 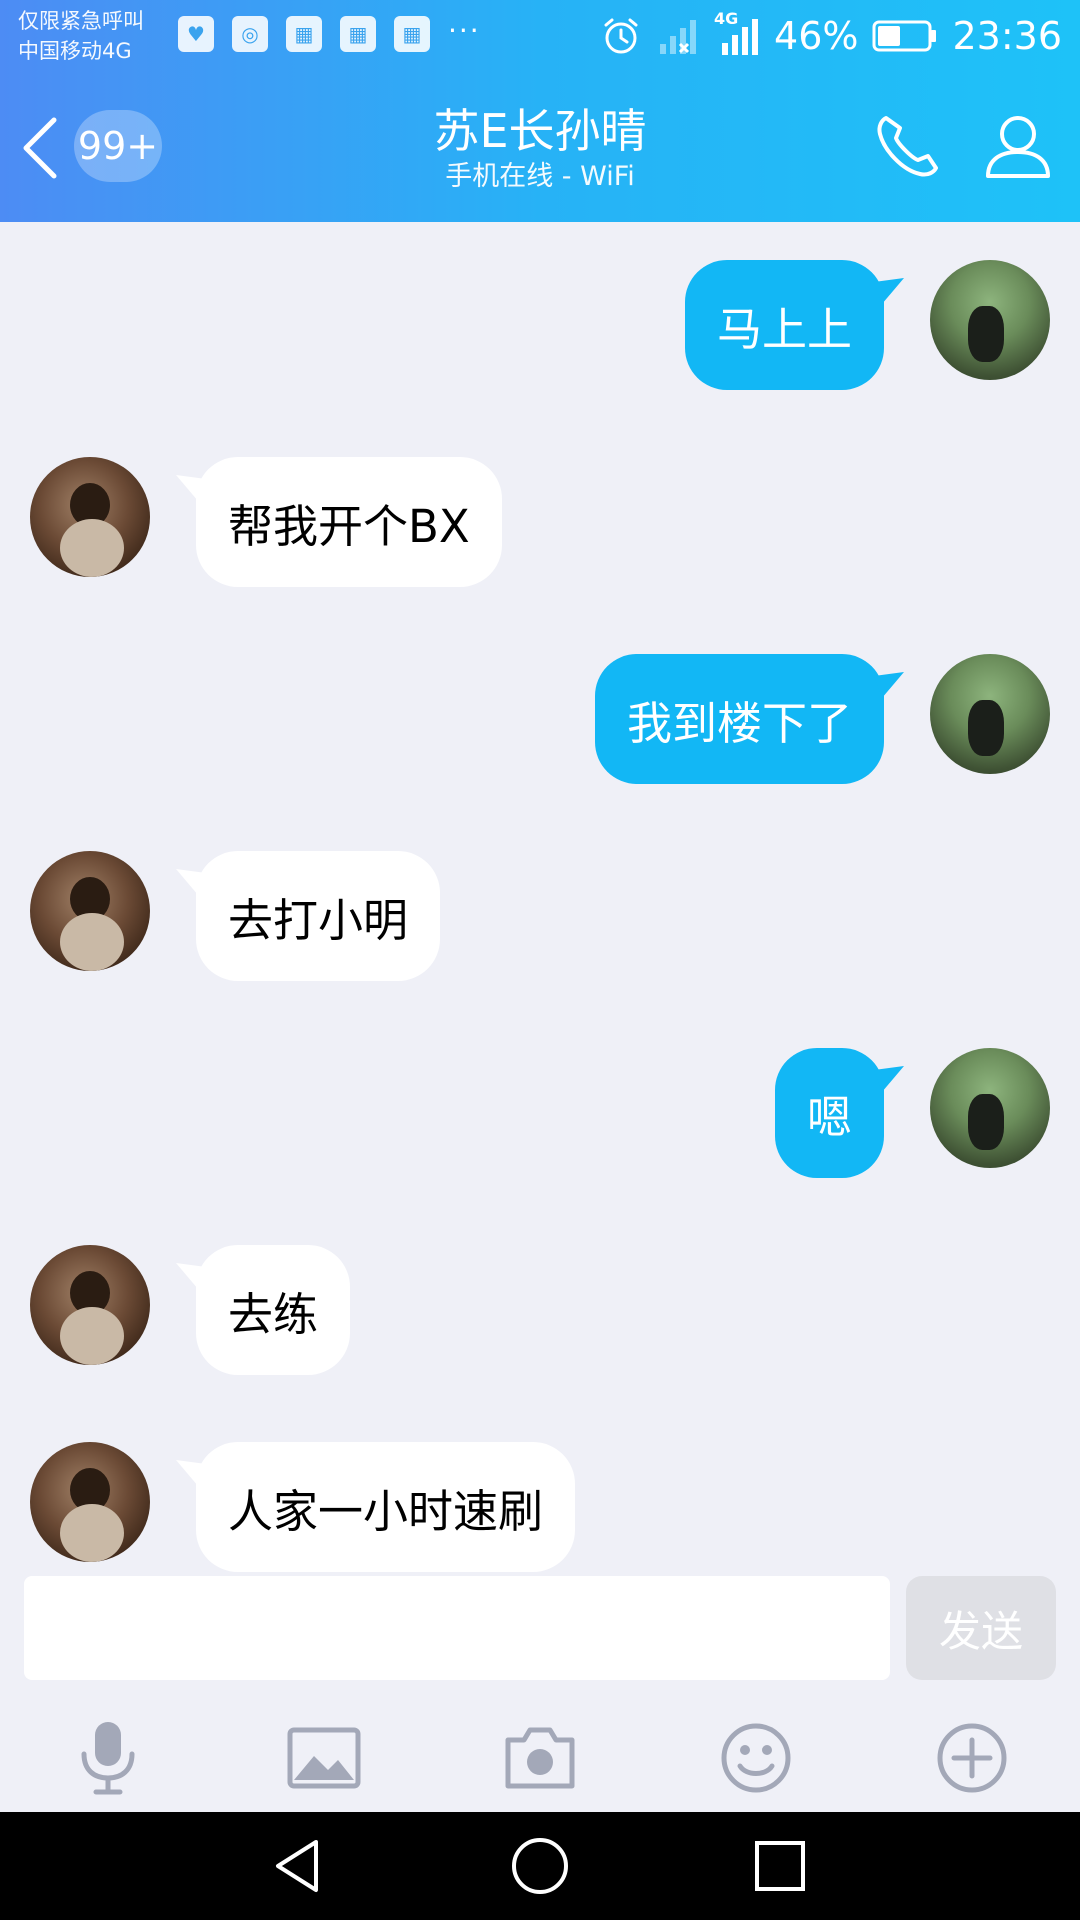 What do you see at coordinates (81, 21) in the screenshot?
I see `carrier-line-1: 仅限紧急呼叫` at bounding box center [81, 21].